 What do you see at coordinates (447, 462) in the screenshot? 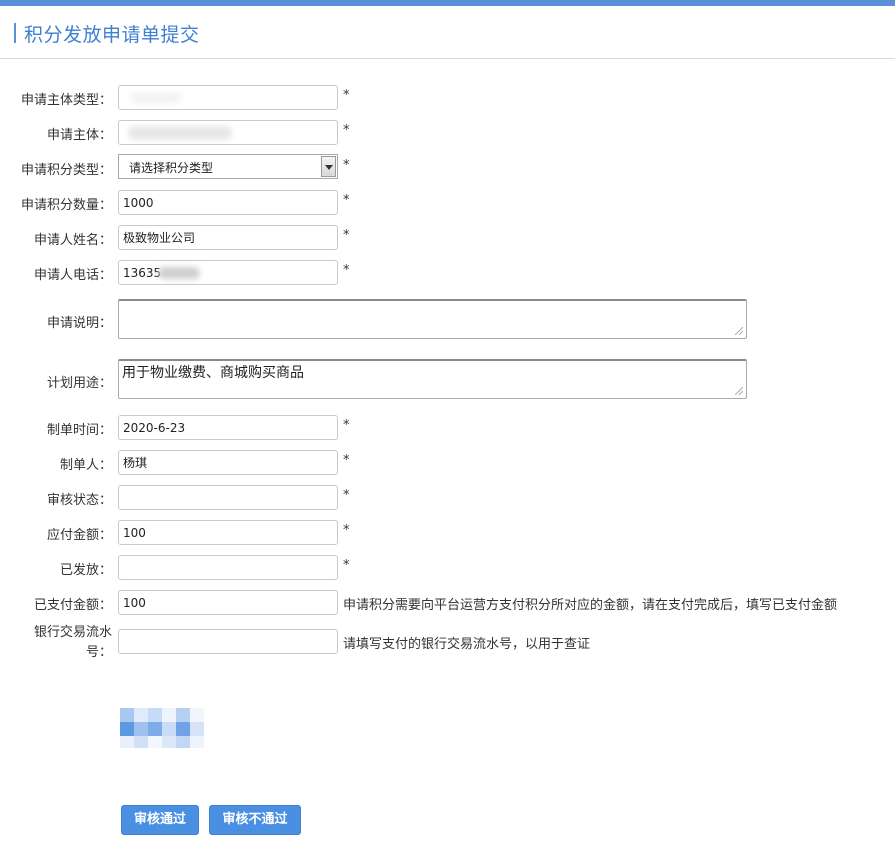
I see `row-creator: 制单人： *` at bounding box center [447, 462].